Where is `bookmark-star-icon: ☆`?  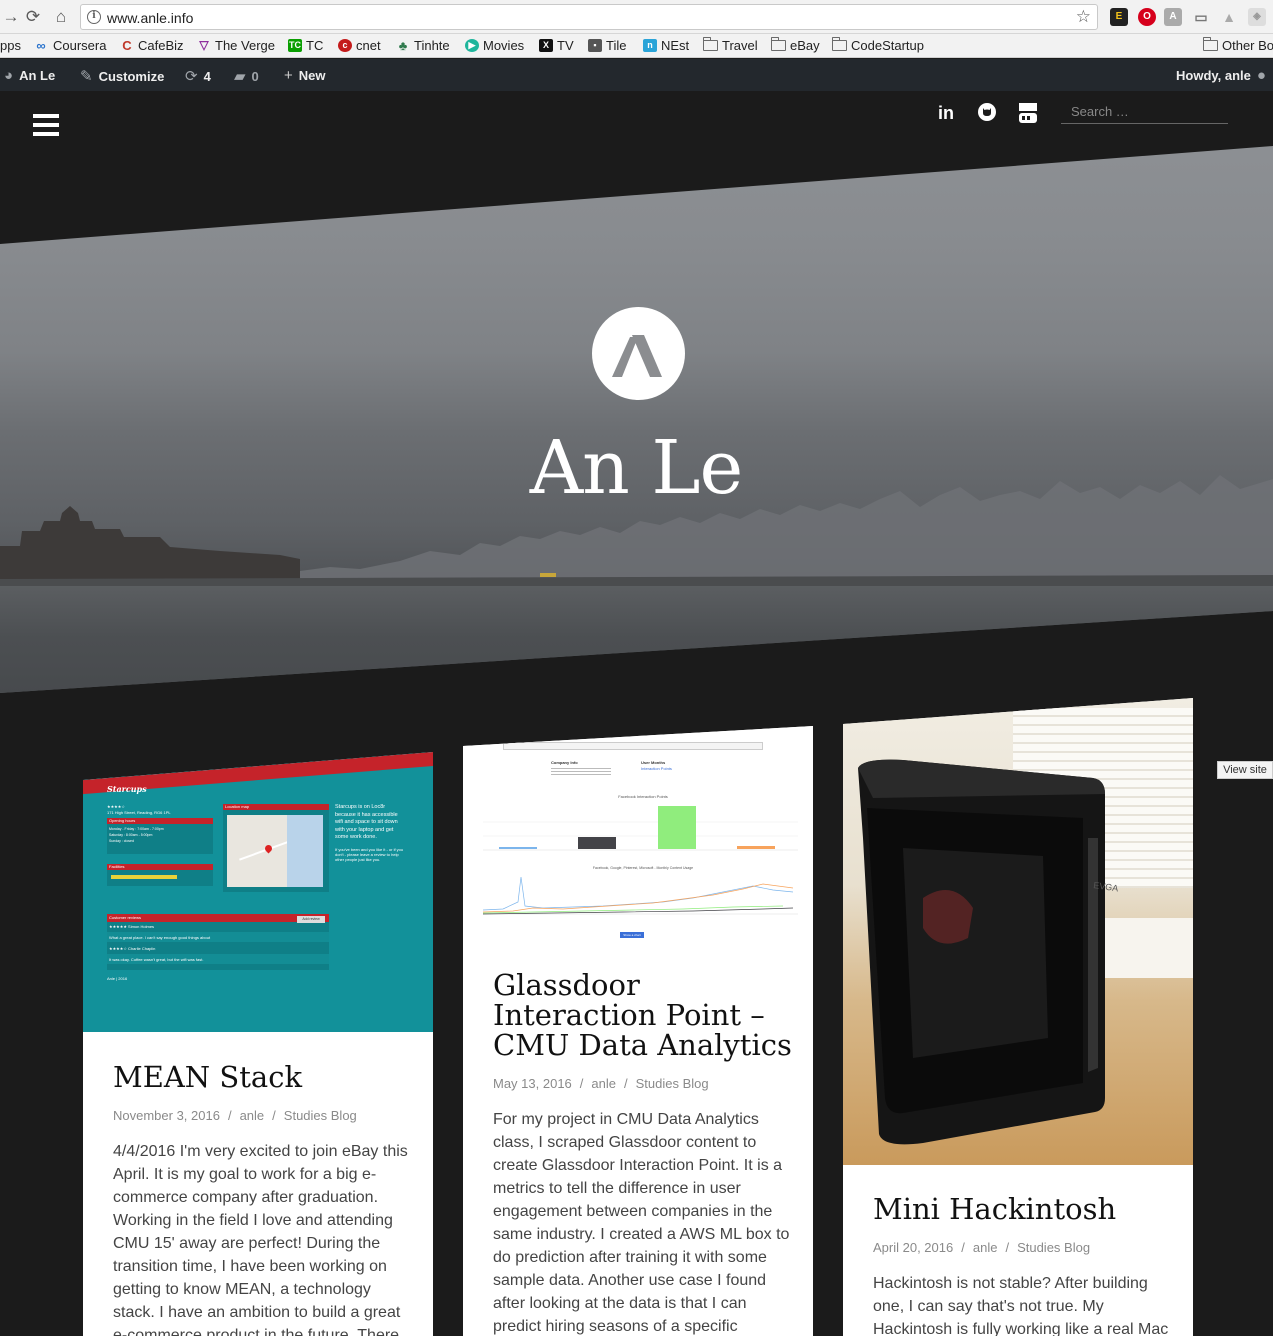 bookmark-star-icon: ☆ is located at coordinates (1083, 17).